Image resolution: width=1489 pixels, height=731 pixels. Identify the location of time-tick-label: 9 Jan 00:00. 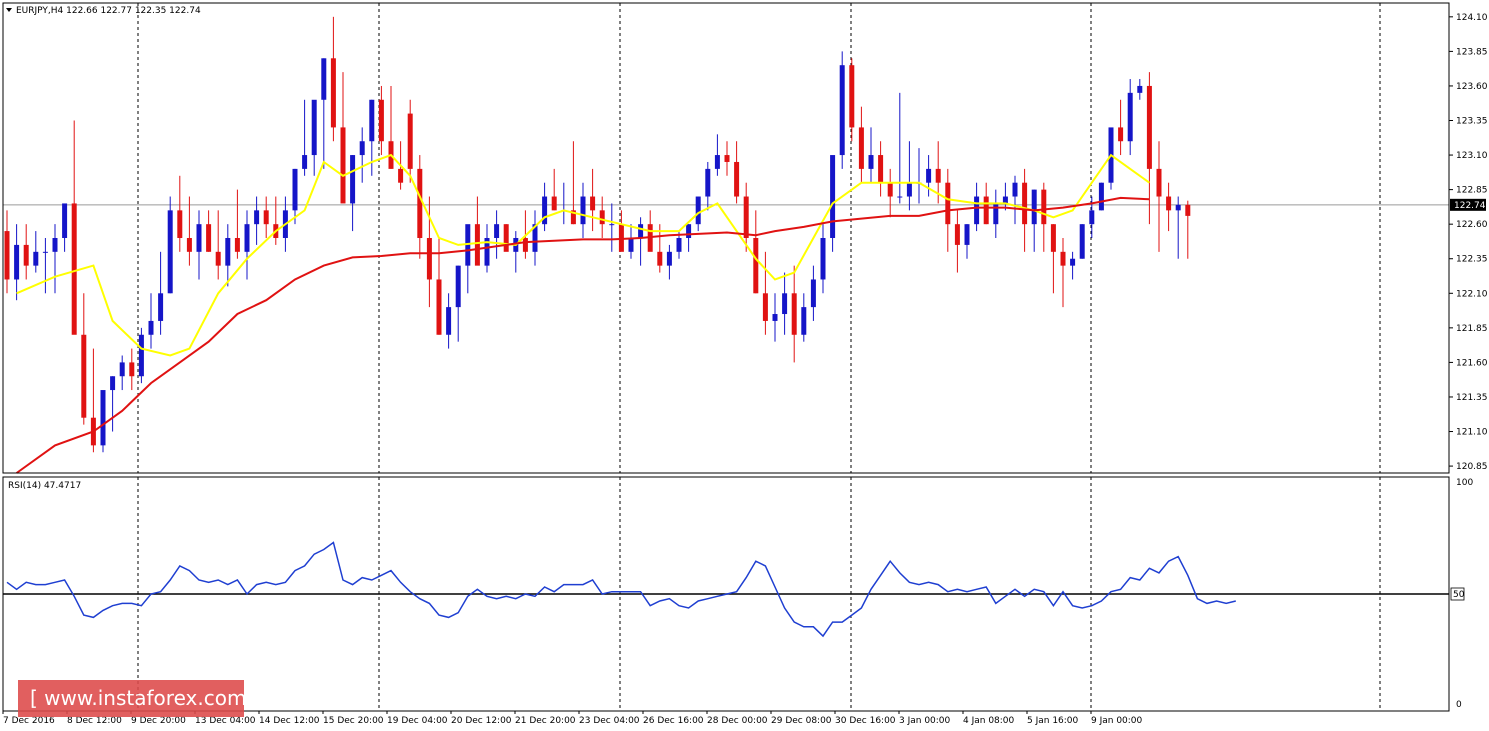
(1117, 721).